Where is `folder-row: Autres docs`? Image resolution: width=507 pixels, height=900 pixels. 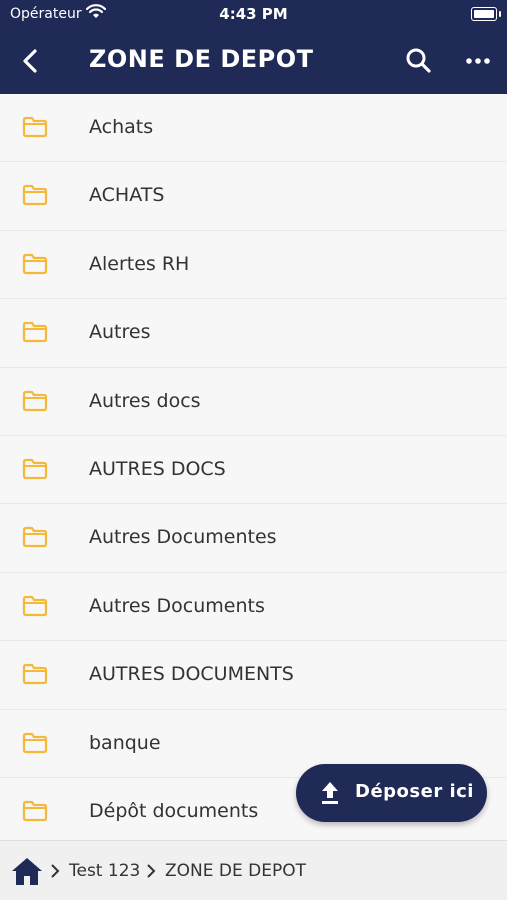 folder-row: Autres docs is located at coordinates (253, 402).